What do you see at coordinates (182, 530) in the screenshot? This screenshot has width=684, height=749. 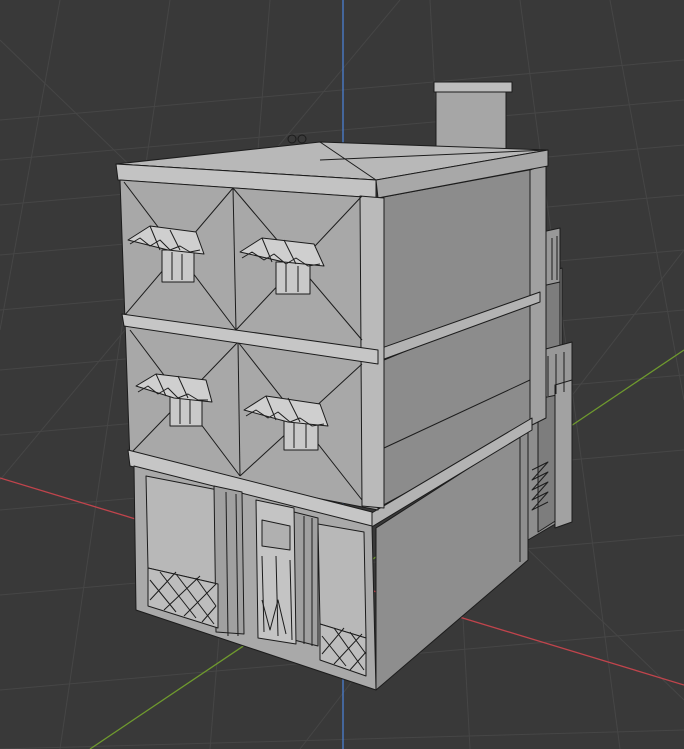 I see `shop-window-left` at bounding box center [182, 530].